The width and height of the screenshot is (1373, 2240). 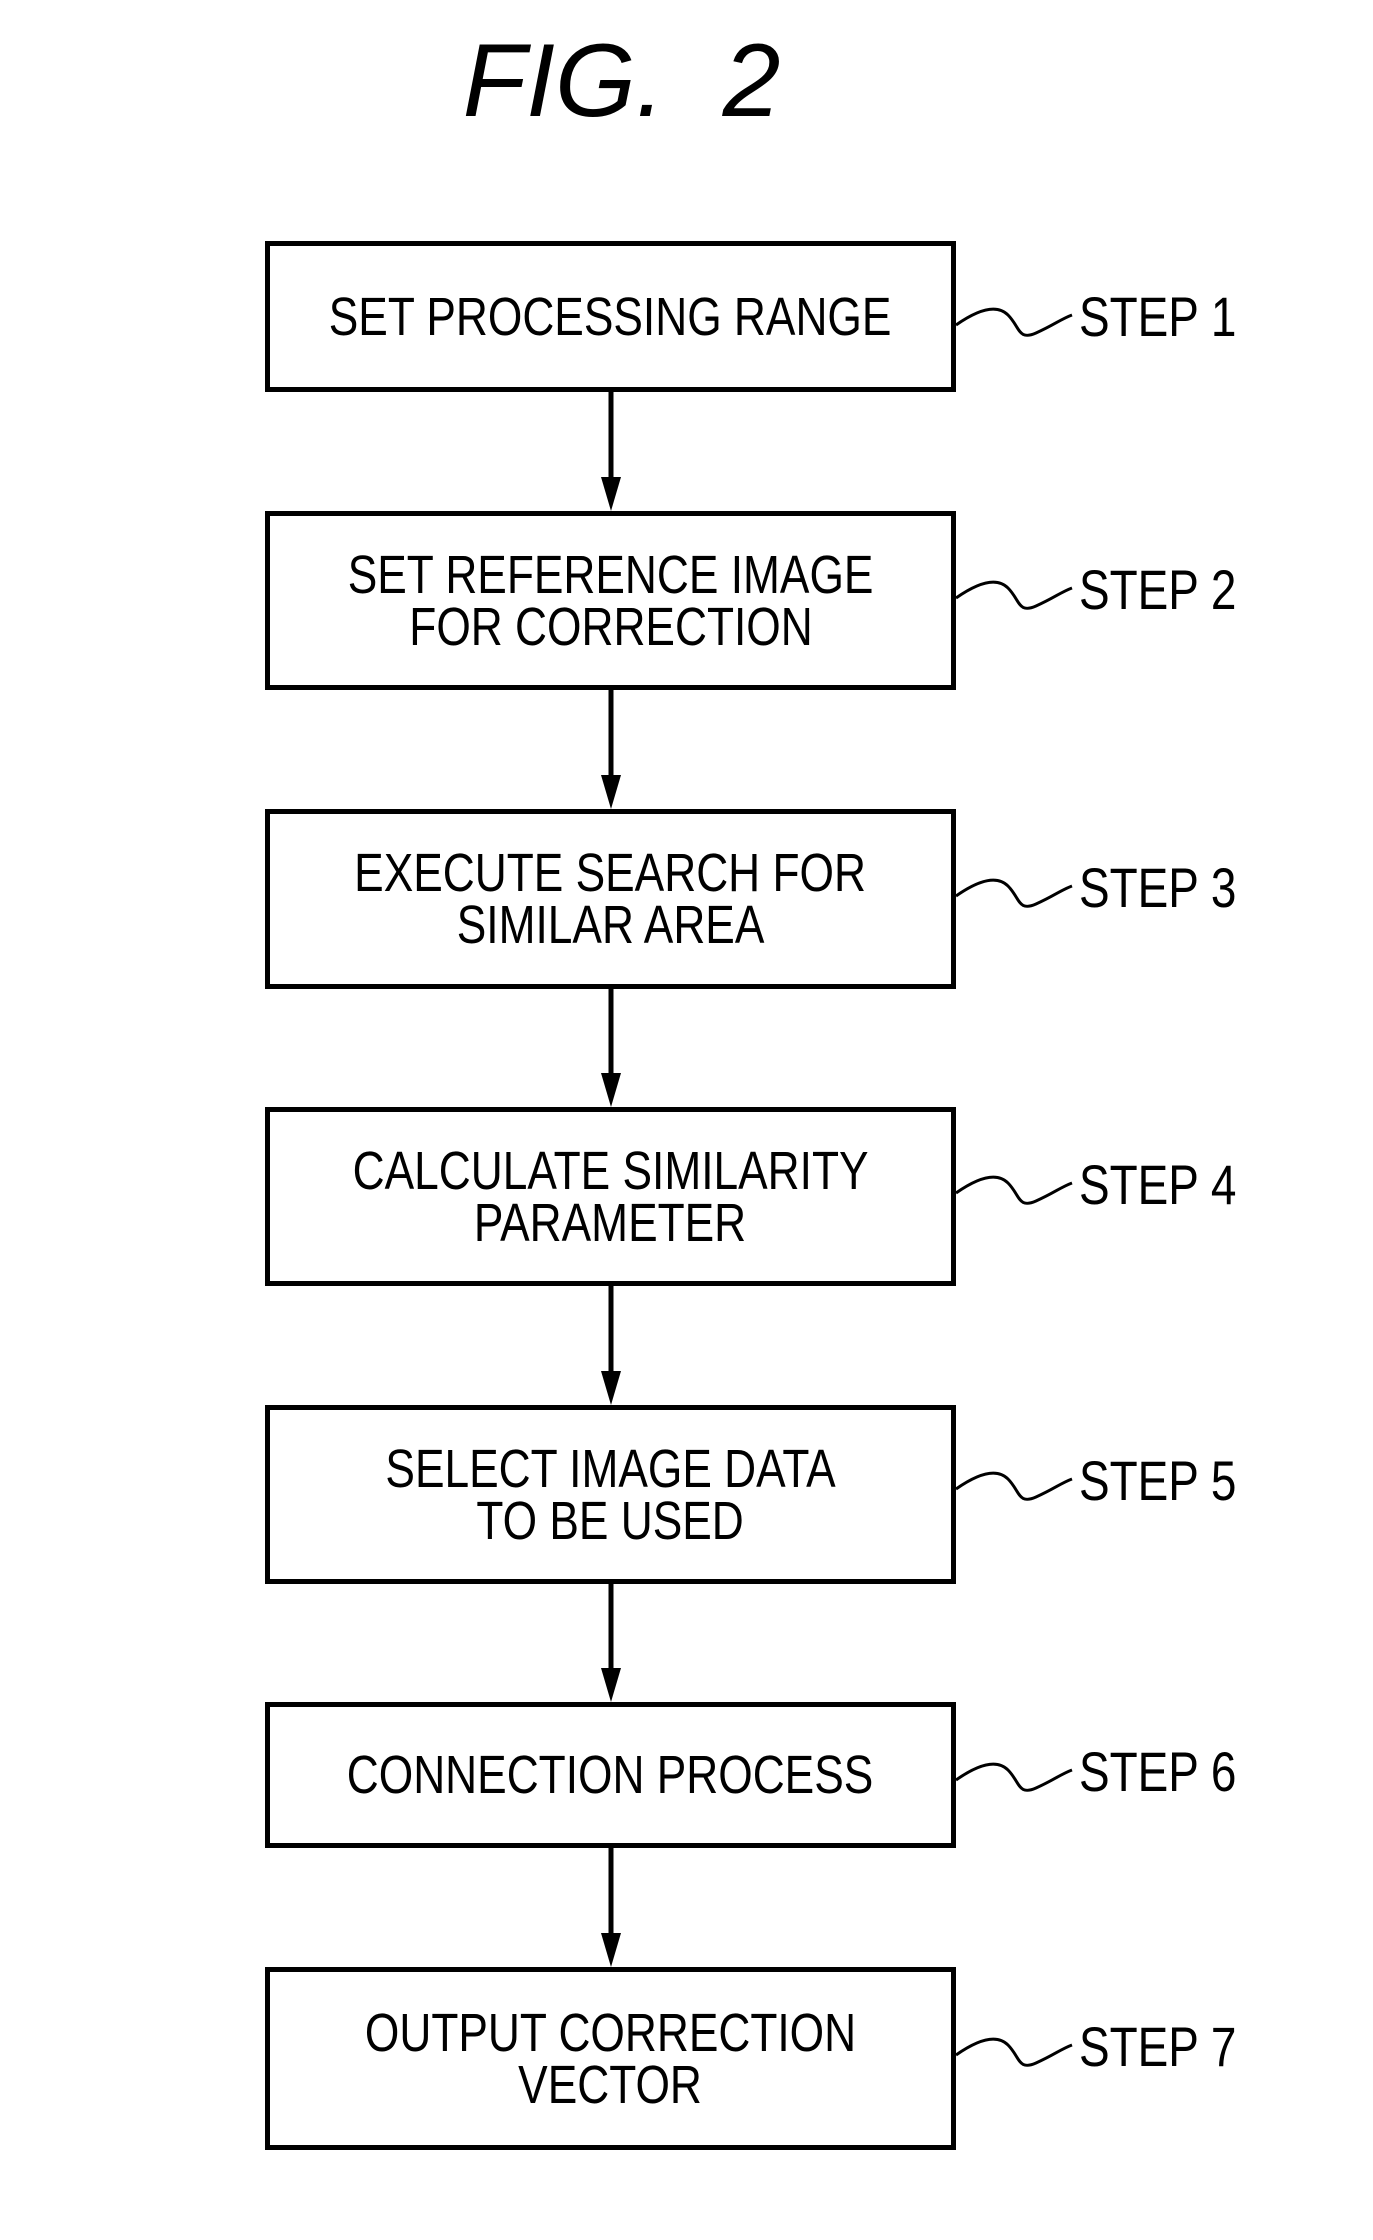 What do you see at coordinates (610, 1520) in the screenshot?
I see `step-text-line-2: TO BE USED` at bounding box center [610, 1520].